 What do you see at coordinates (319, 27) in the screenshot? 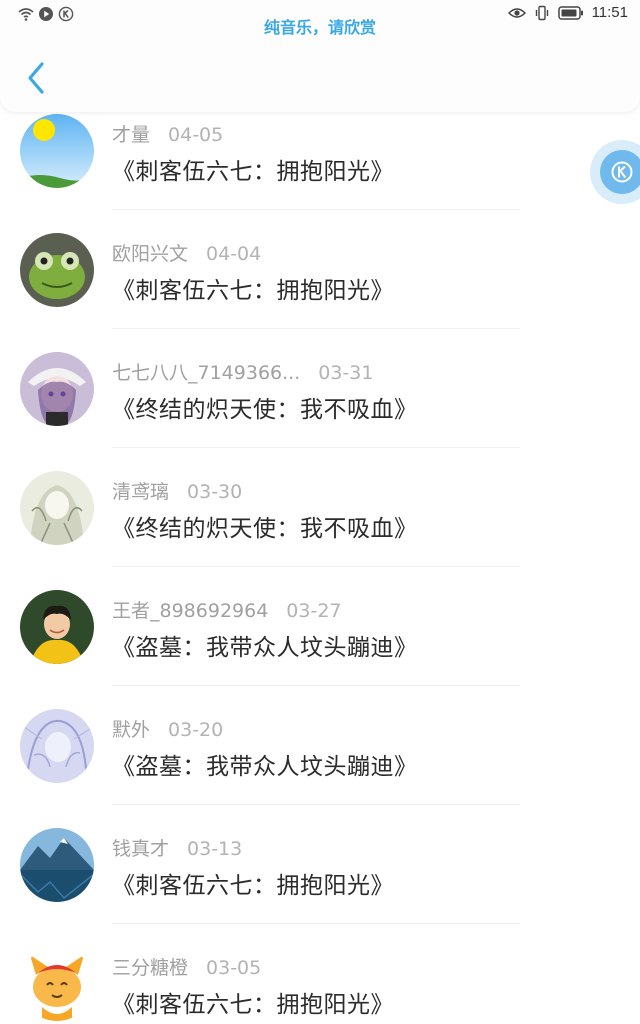
I see `page-title: 纯音乐，请欣赏` at bounding box center [319, 27].